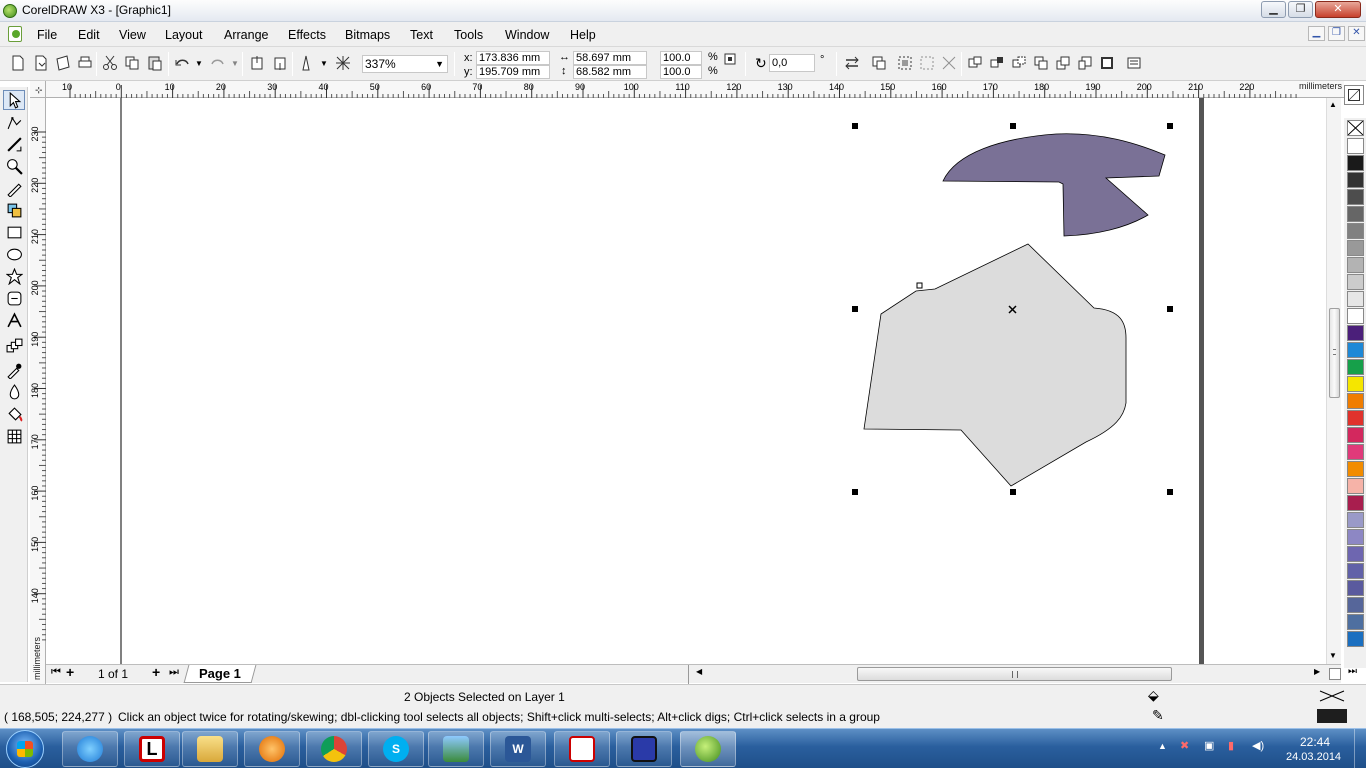  Describe the element at coordinates (246, 35) in the screenshot. I see `menu-arrange: Arrange` at that location.